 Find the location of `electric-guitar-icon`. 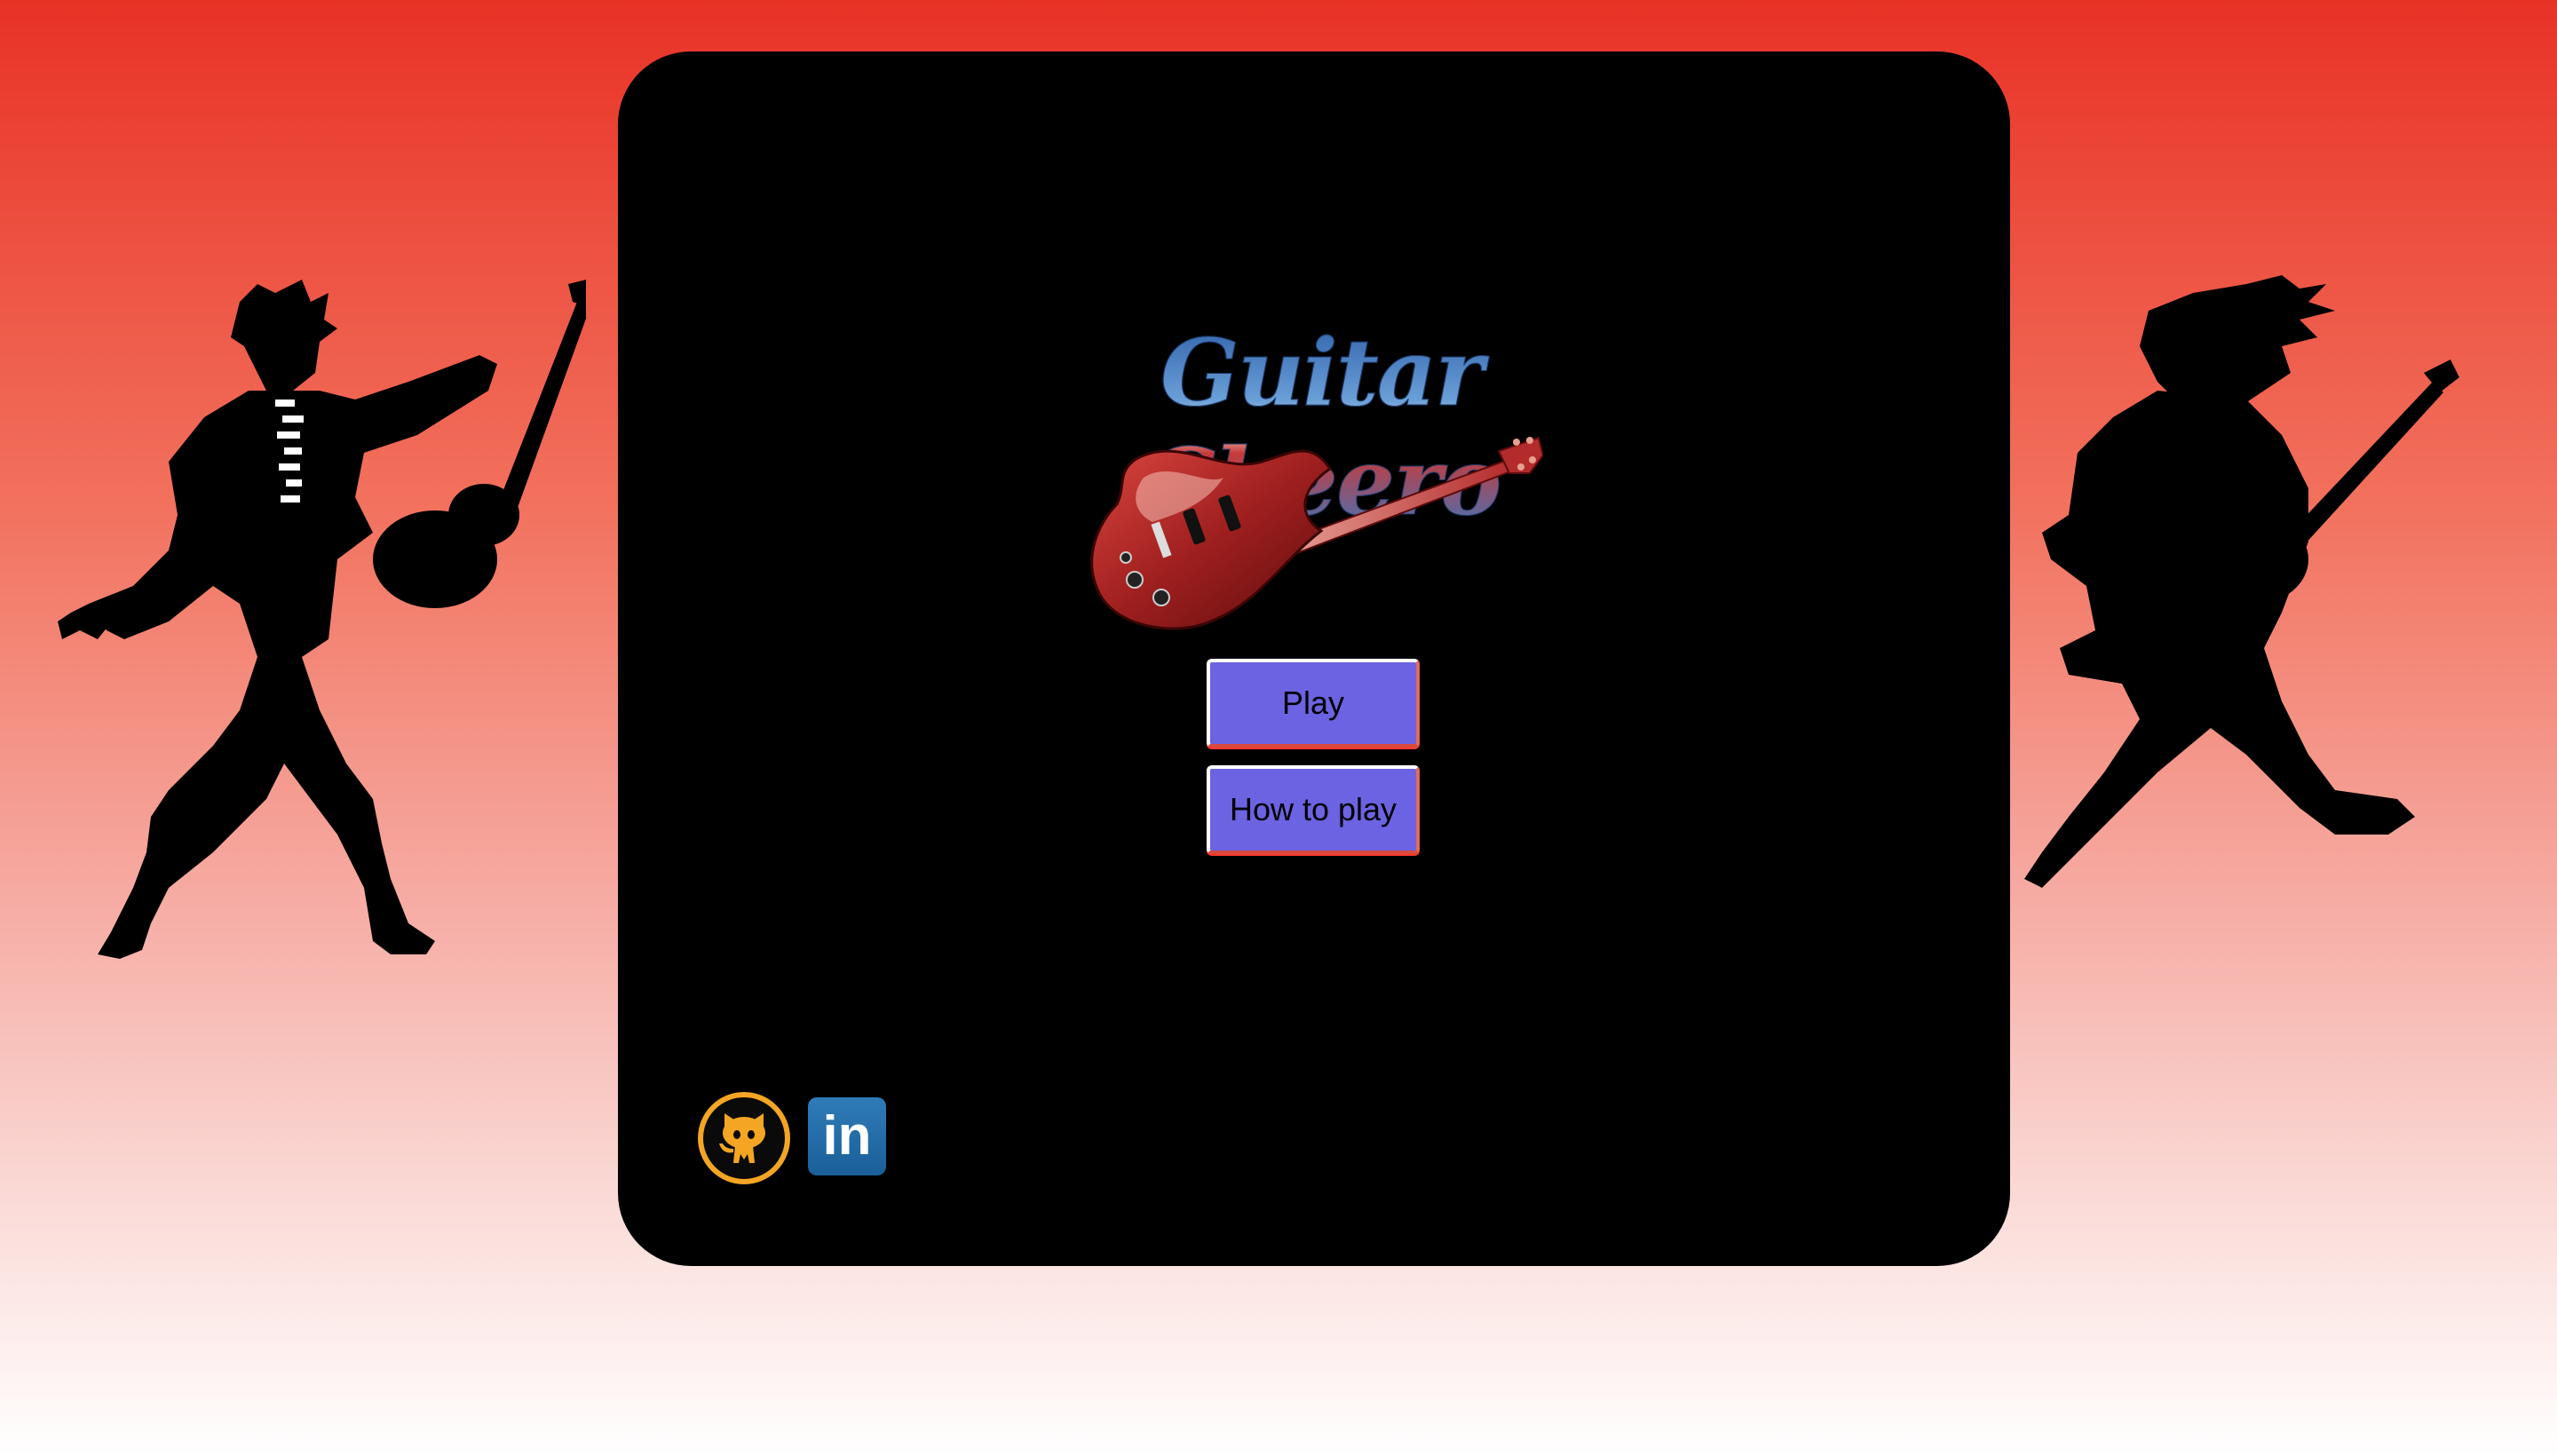

electric-guitar-icon is located at coordinates (1316, 533).